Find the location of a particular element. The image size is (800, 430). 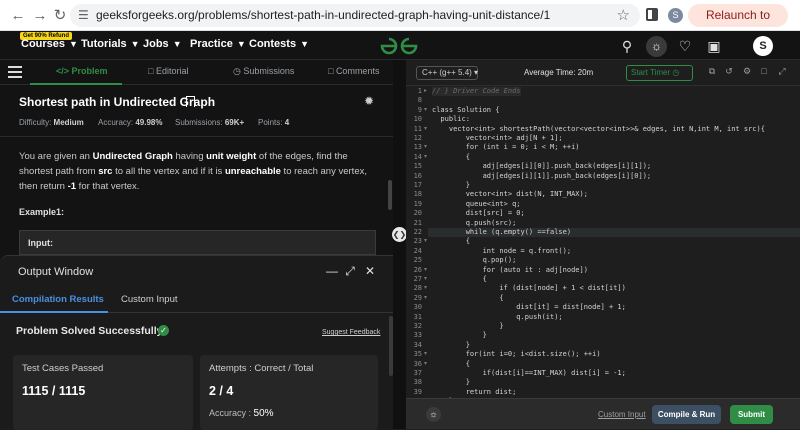

tab-problem: </> Problem is located at coordinates (82, 71).